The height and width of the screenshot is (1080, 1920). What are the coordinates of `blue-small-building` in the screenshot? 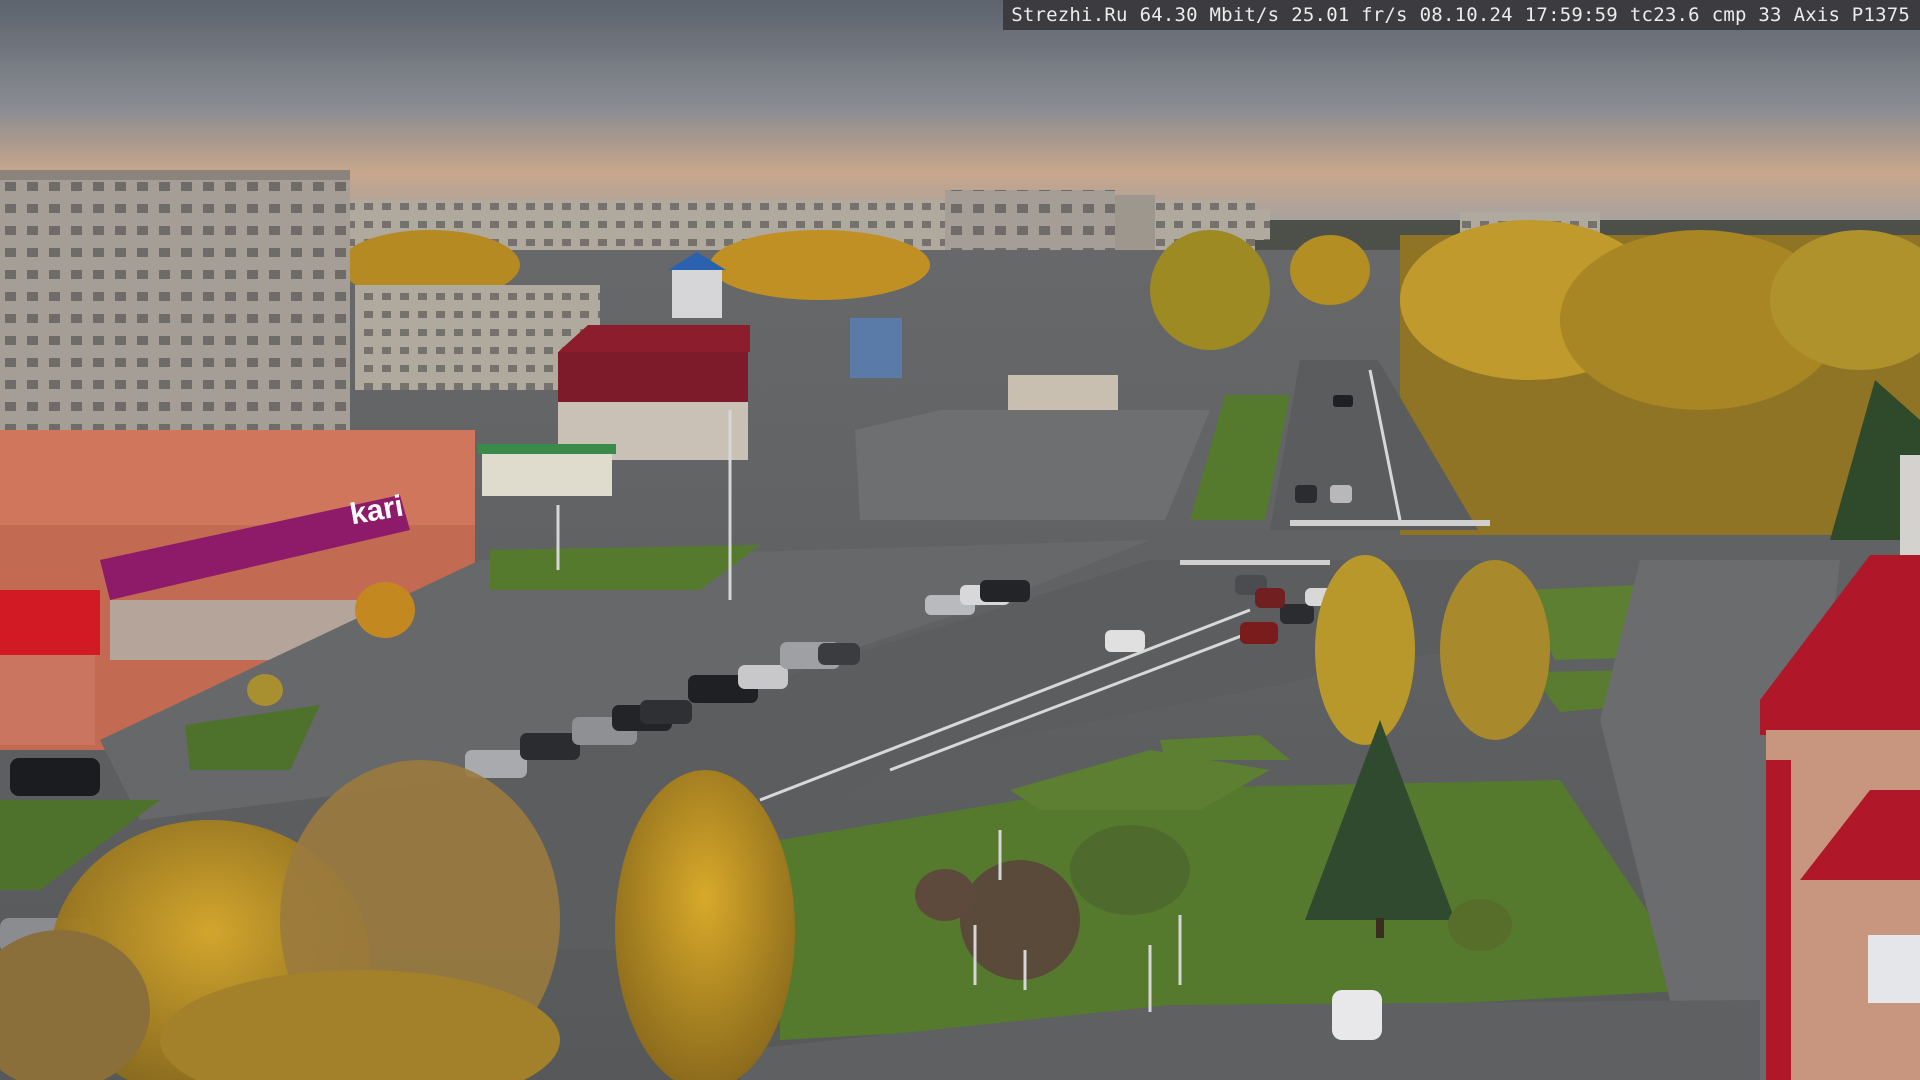 It's located at (876, 348).